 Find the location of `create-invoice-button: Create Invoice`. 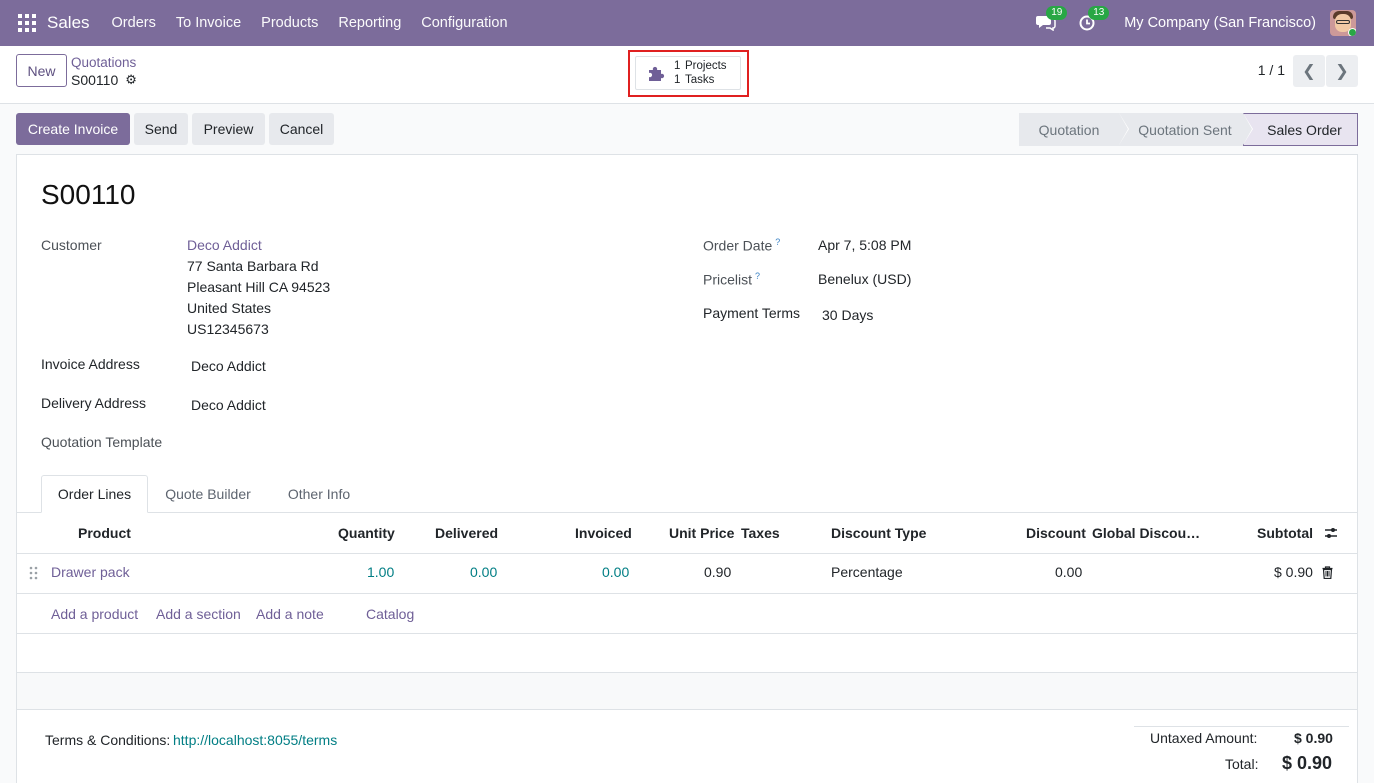

create-invoice-button: Create Invoice is located at coordinates (73, 129).